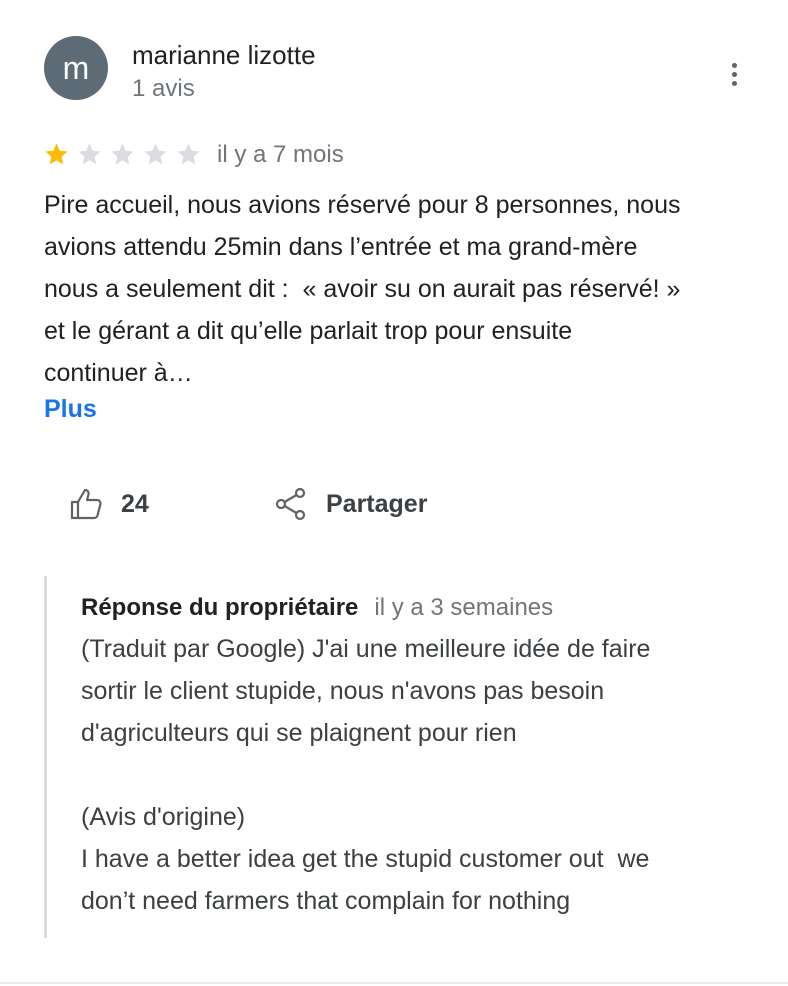  What do you see at coordinates (220, 607) in the screenshot?
I see `owner-response-label: Réponse du propriétaire` at bounding box center [220, 607].